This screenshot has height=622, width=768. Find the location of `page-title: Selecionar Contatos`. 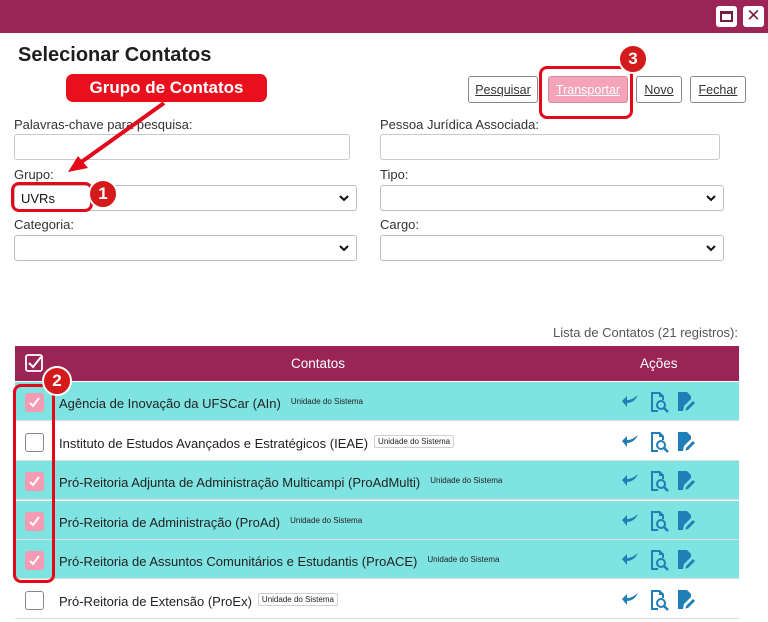

page-title: Selecionar Contatos is located at coordinates (115, 55).